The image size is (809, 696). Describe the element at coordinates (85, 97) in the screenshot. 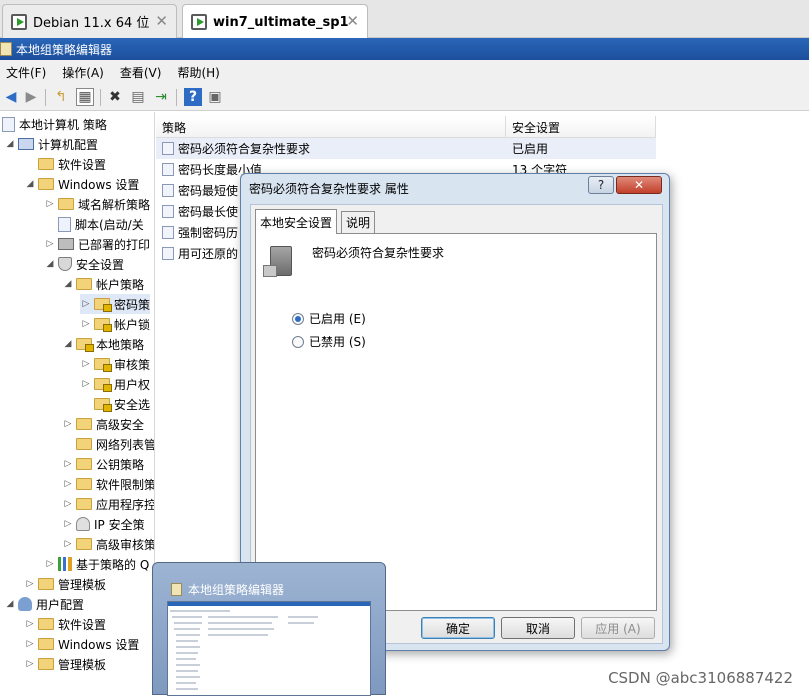

I see `show-hide-tree-icon: ▦` at that location.